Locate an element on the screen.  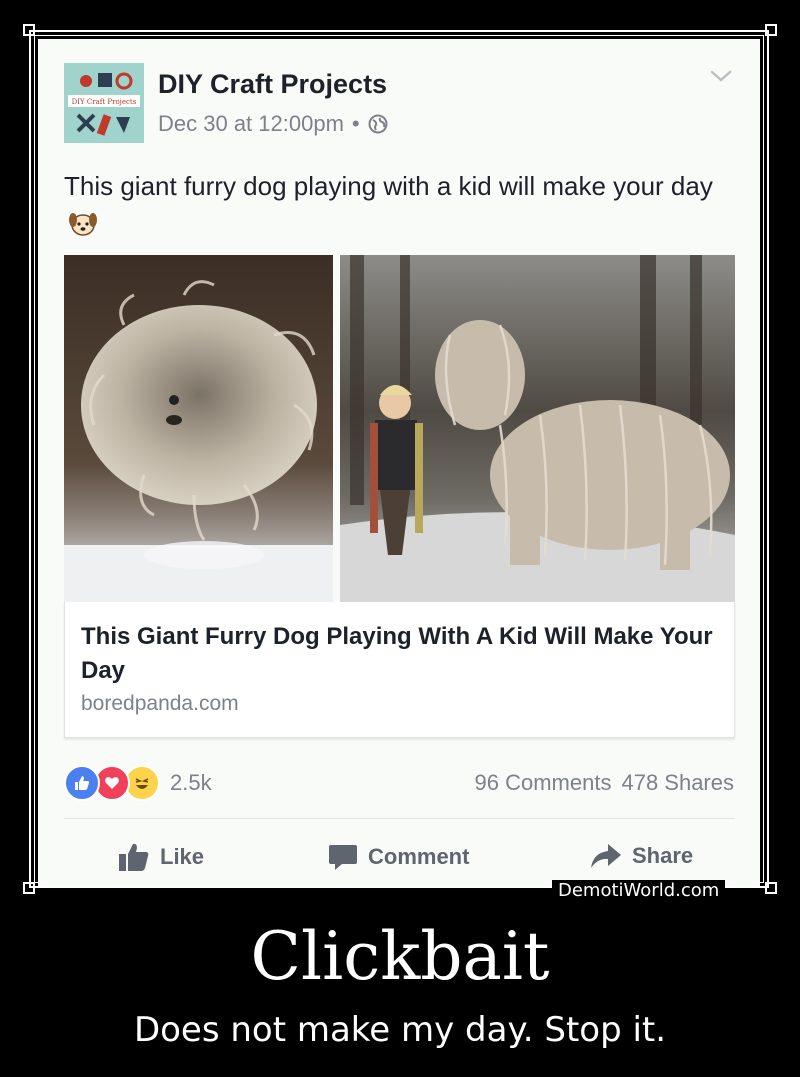
thumbs-up-icon is located at coordinates (134, 857).